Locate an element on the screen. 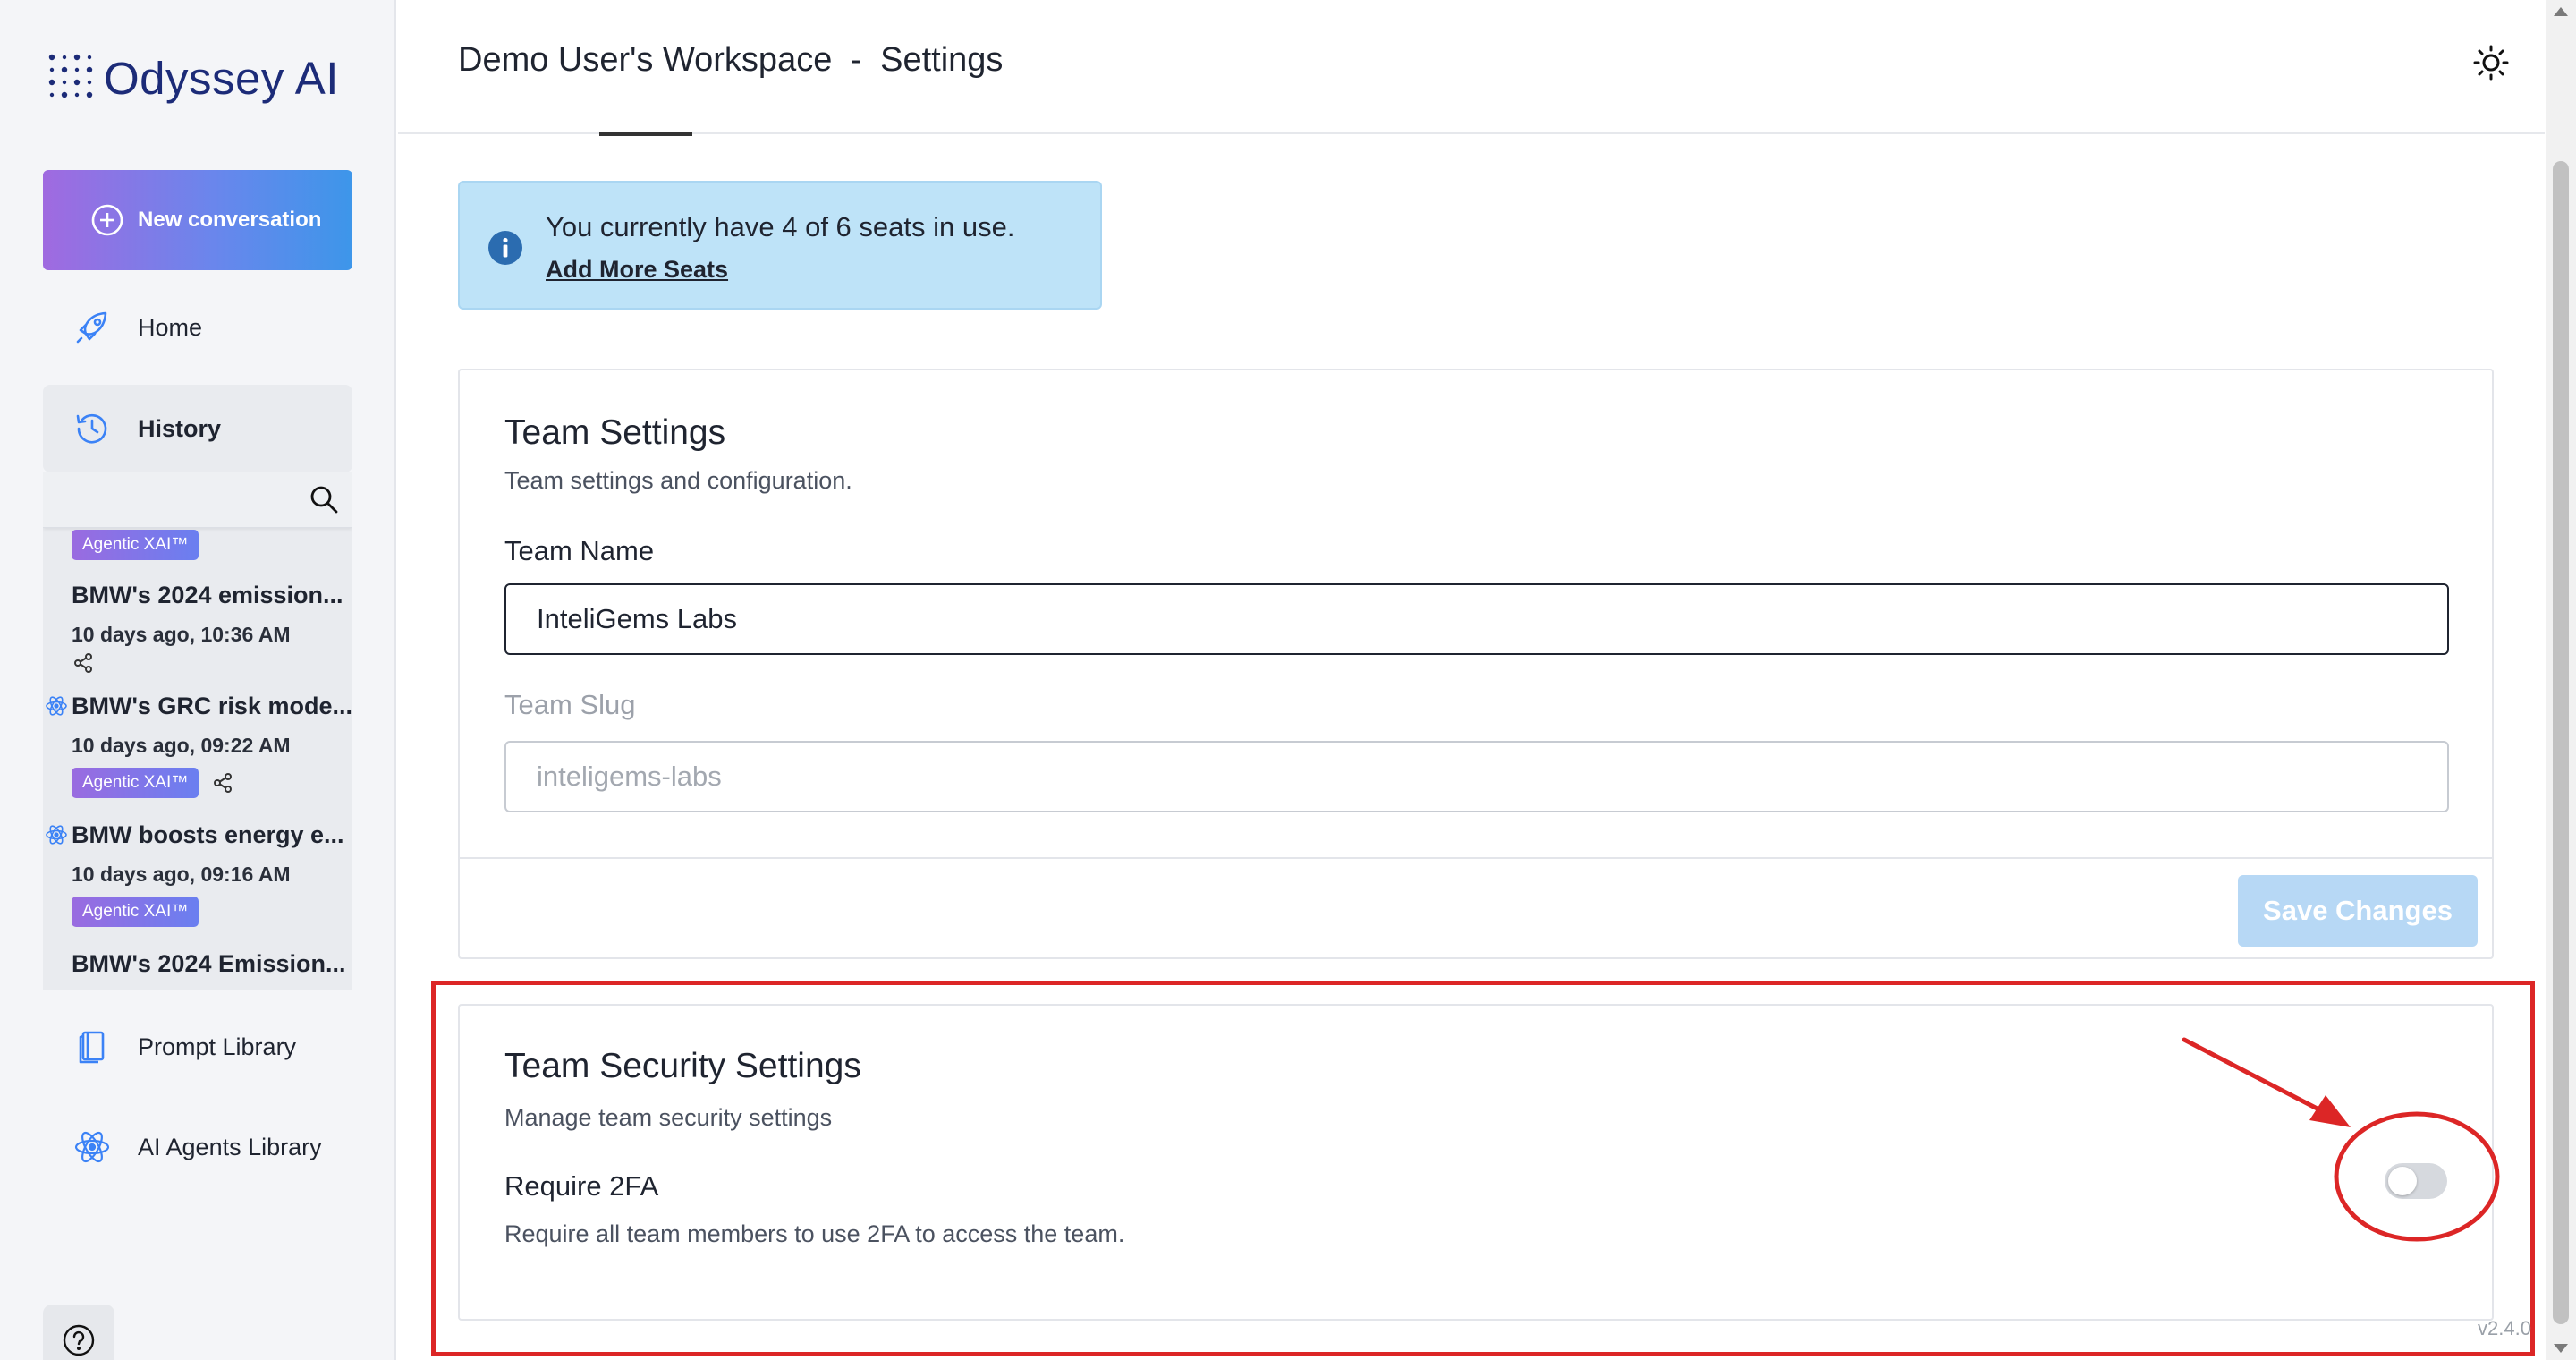  brand-name: Odyssey AI is located at coordinates (221, 78).